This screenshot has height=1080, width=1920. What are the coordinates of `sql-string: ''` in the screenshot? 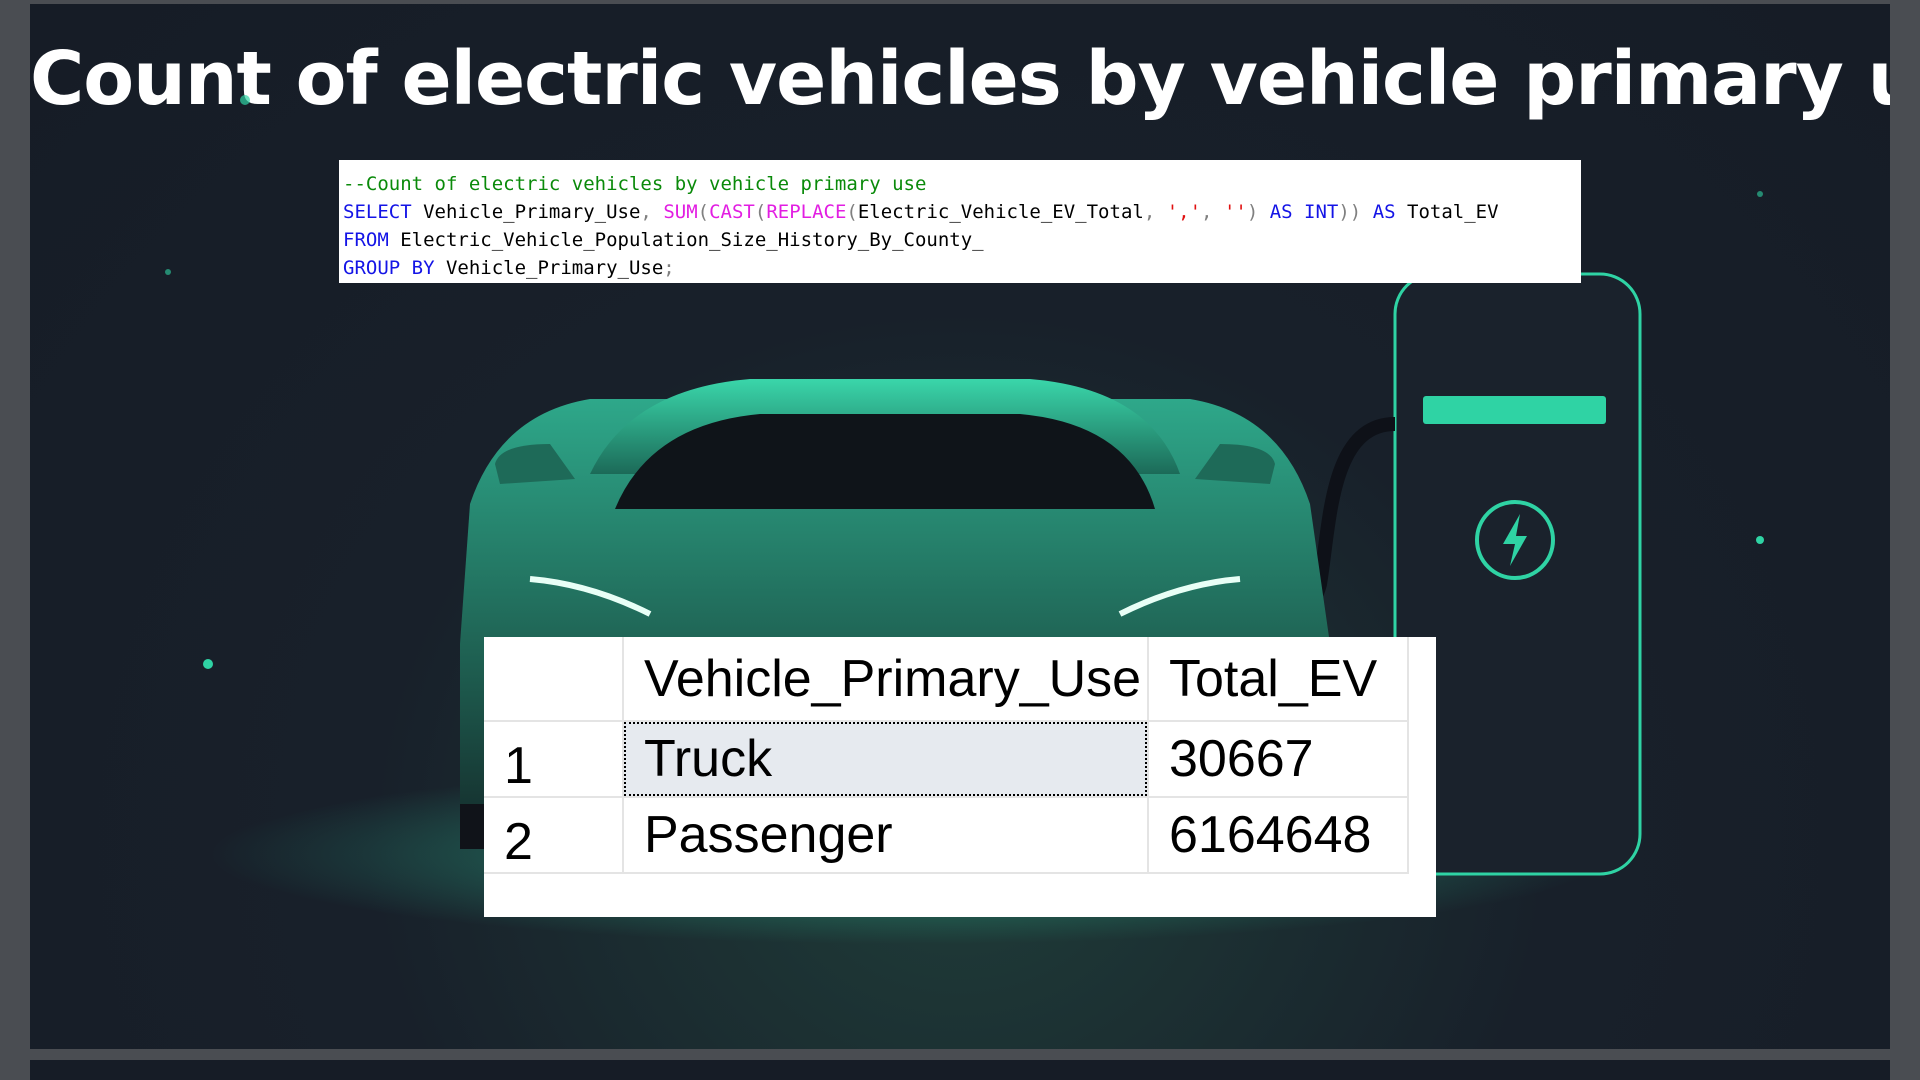 It's located at (1229, 212).